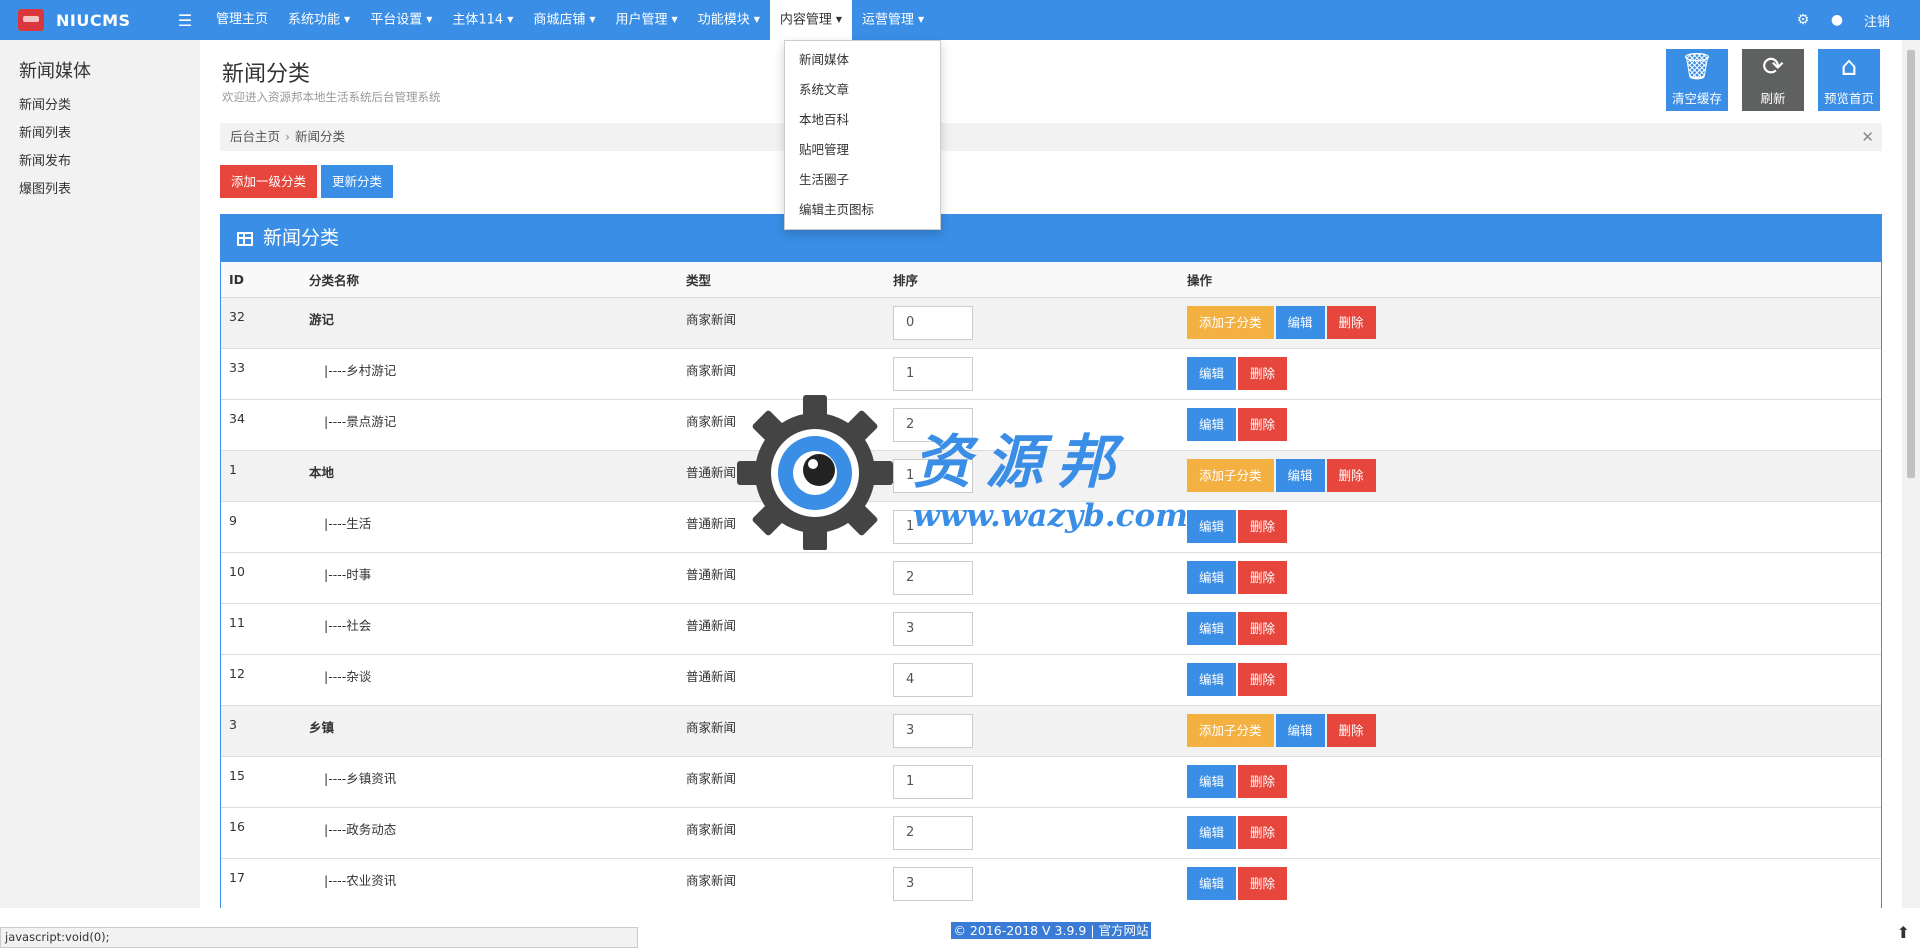 This screenshot has width=1920, height=948. I want to click on nav-item-4: 商城店铺 ▼, so click(564, 20).